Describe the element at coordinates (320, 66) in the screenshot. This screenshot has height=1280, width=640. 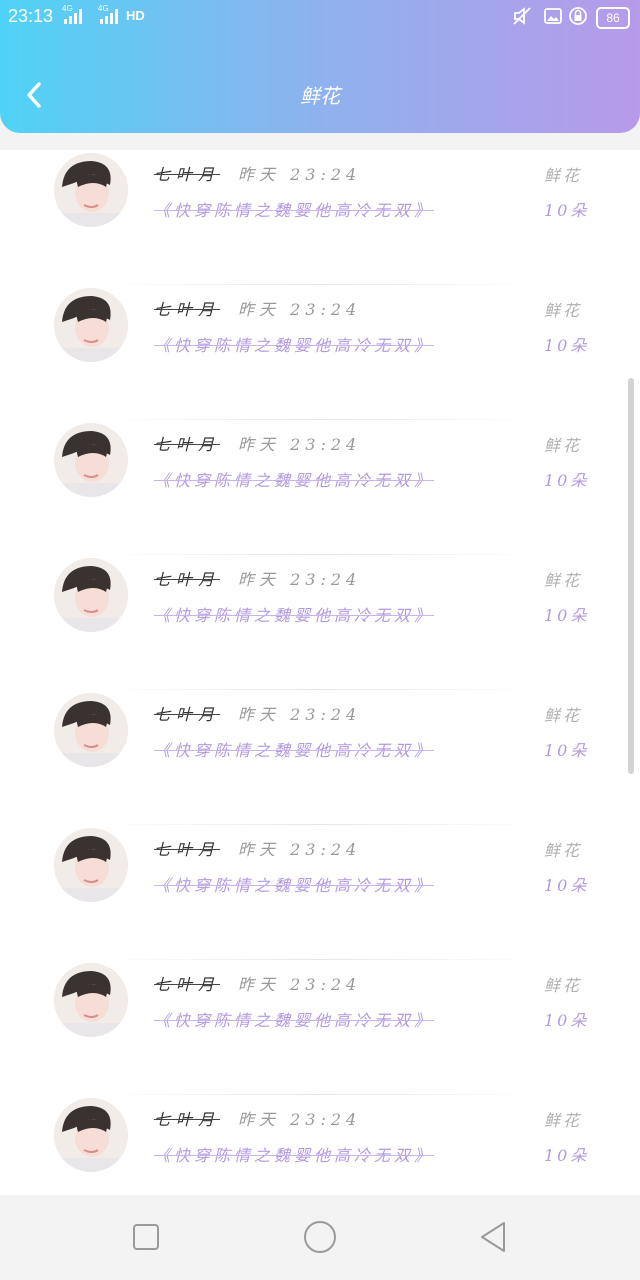
I see `header-bar: 23:13 4G 4G HD 86 鲜花` at that location.